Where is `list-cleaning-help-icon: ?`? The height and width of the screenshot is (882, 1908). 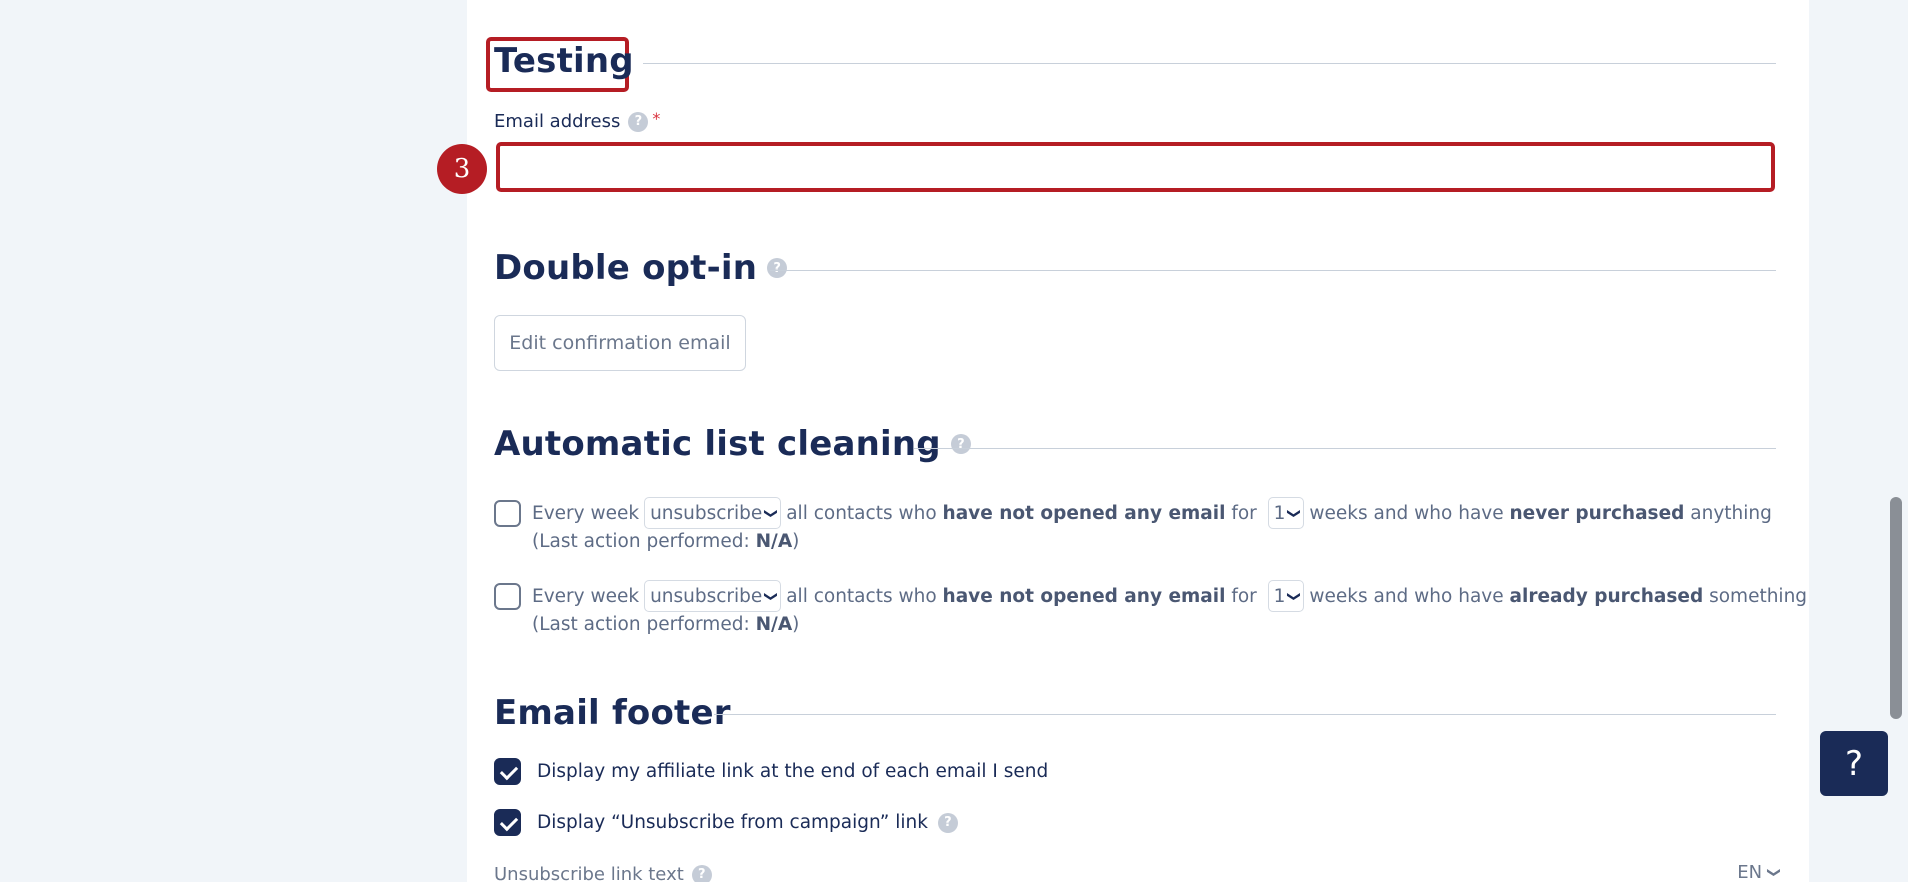
list-cleaning-help-icon: ? is located at coordinates (960, 444).